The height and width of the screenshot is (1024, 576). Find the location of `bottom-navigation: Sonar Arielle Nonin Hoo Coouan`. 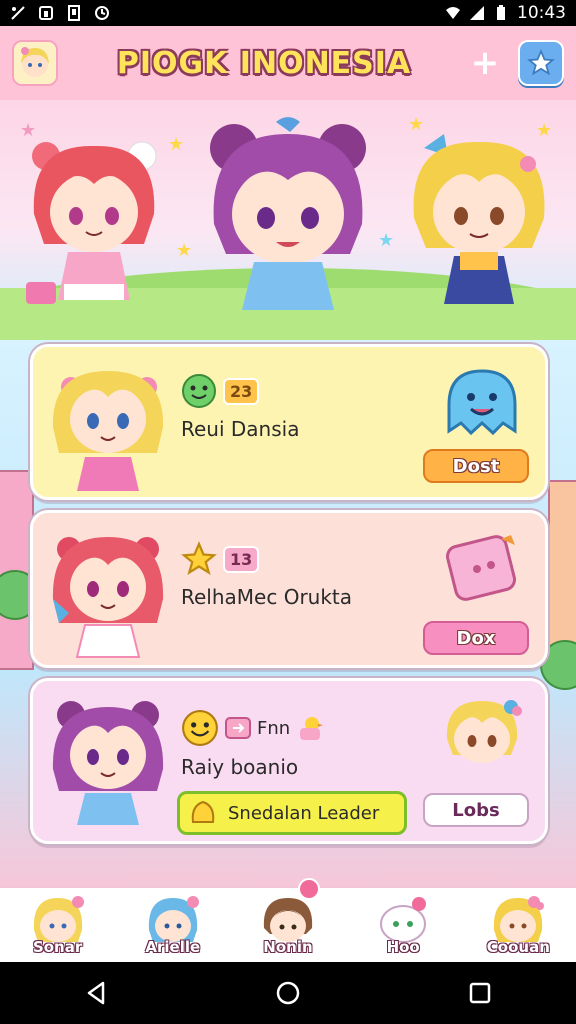

bottom-navigation: Sonar Arielle Nonin Hoo Coouan is located at coordinates (288, 920).